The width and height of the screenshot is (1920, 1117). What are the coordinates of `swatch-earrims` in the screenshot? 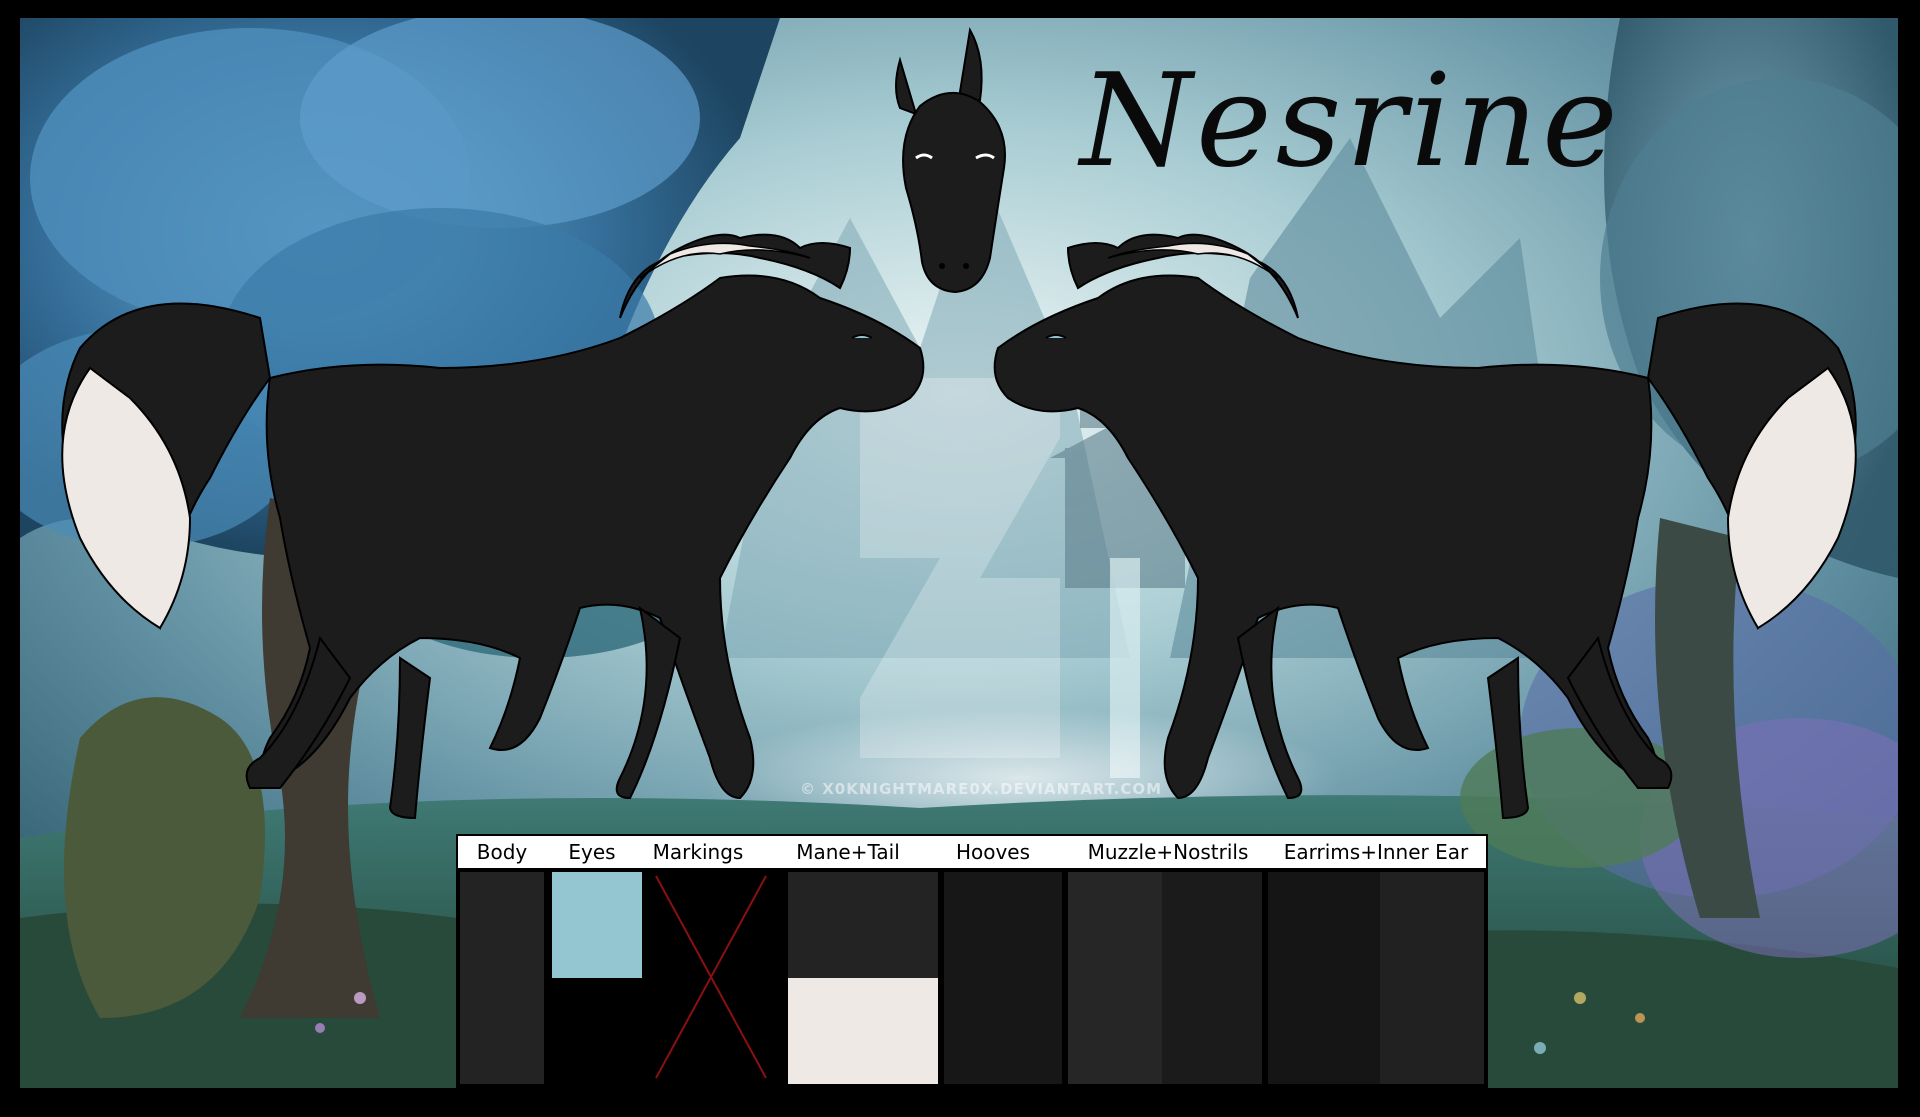 It's located at (1324, 978).